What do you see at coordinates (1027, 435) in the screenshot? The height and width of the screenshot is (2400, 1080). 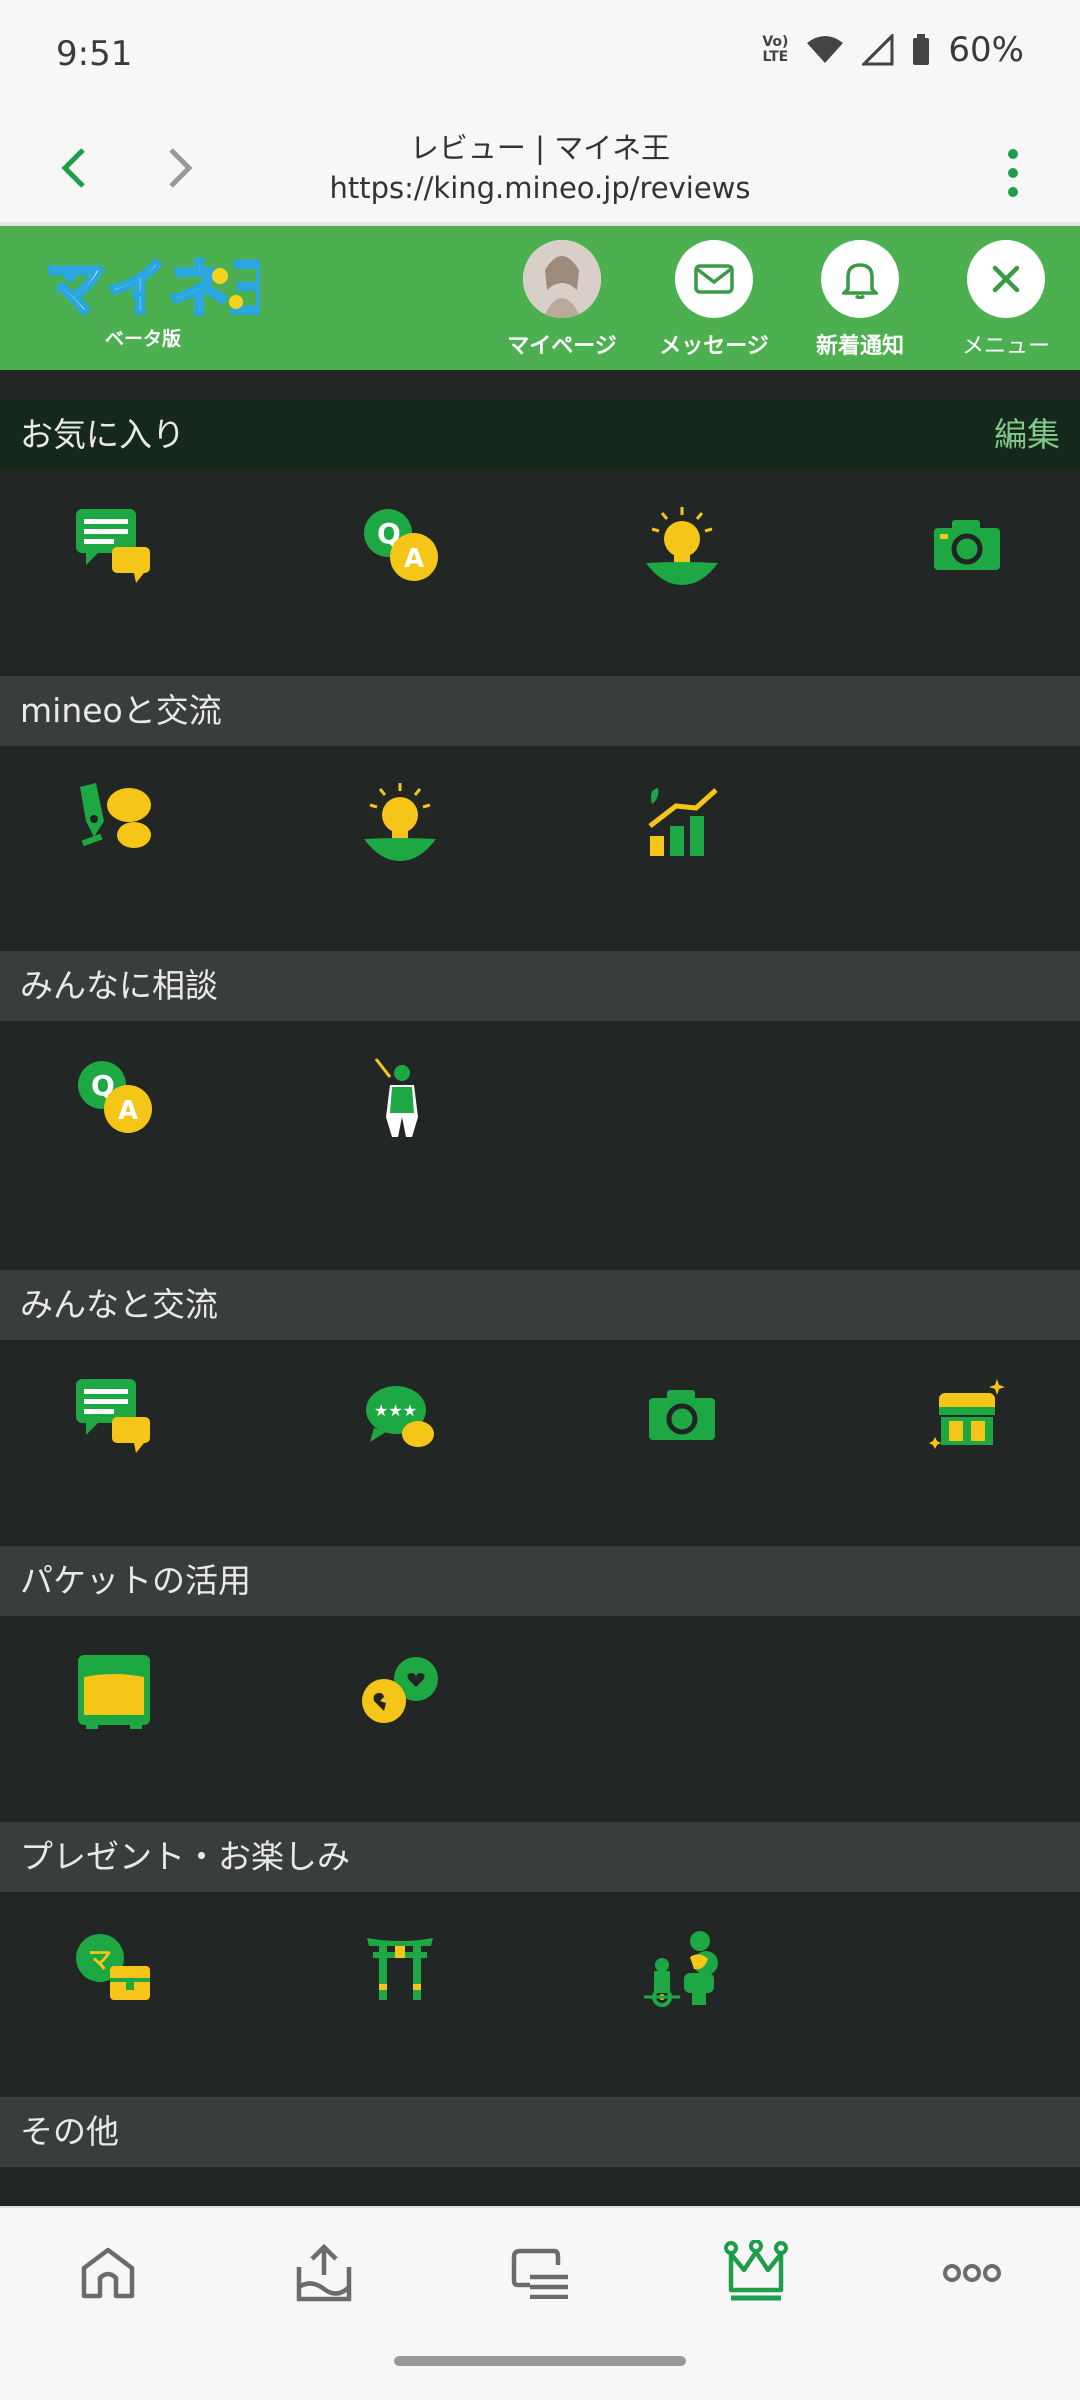 I see `edit-favorites-link: 編集` at bounding box center [1027, 435].